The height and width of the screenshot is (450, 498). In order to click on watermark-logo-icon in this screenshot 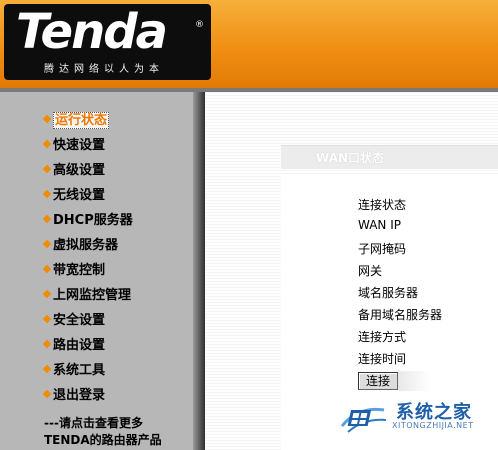, I will do `click(363, 420)`.